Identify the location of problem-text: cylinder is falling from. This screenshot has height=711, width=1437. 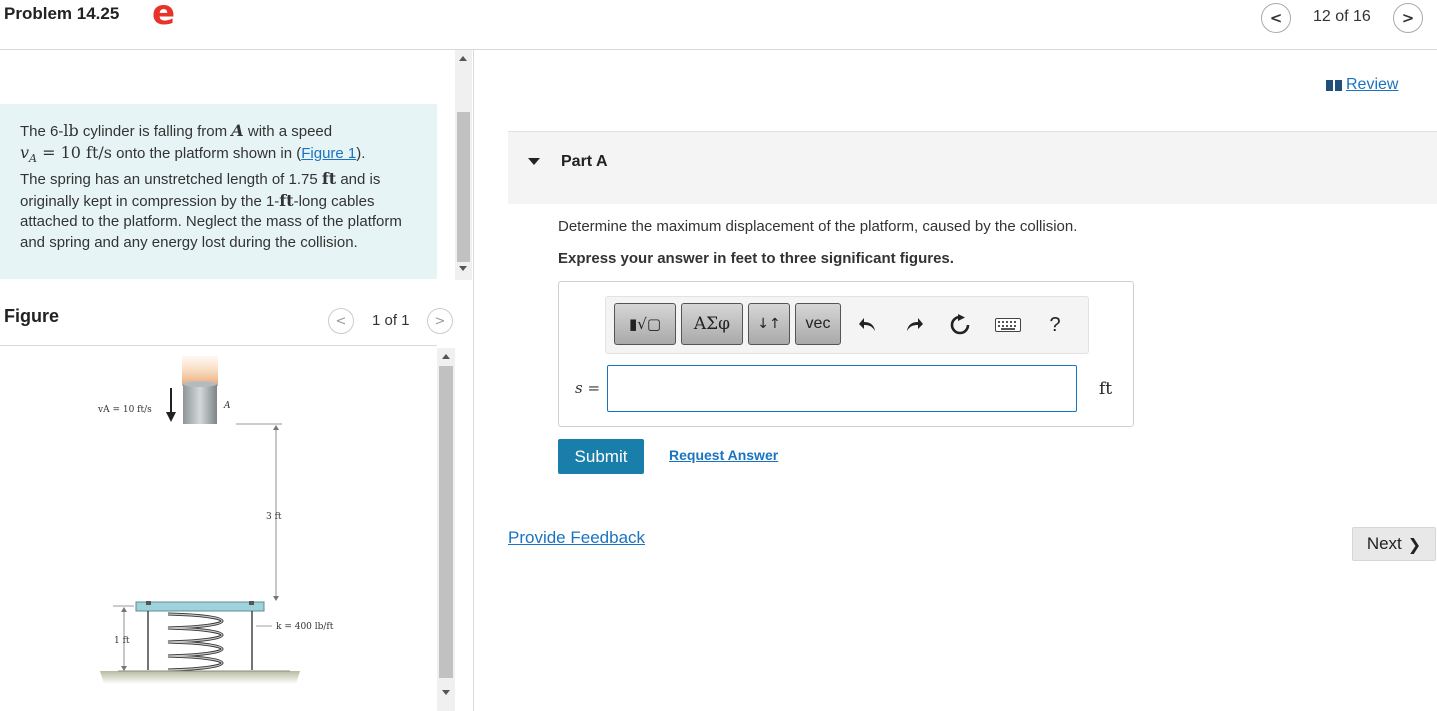
(155, 131).